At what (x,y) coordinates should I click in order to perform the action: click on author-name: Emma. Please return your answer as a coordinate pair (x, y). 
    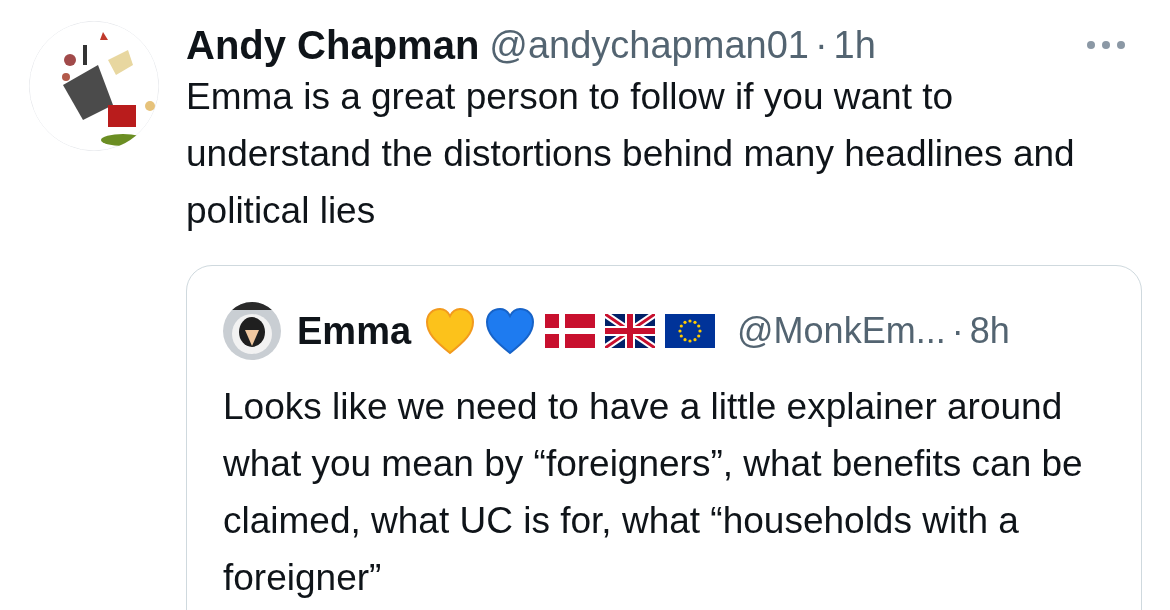
    Looking at the image, I should click on (354, 331).